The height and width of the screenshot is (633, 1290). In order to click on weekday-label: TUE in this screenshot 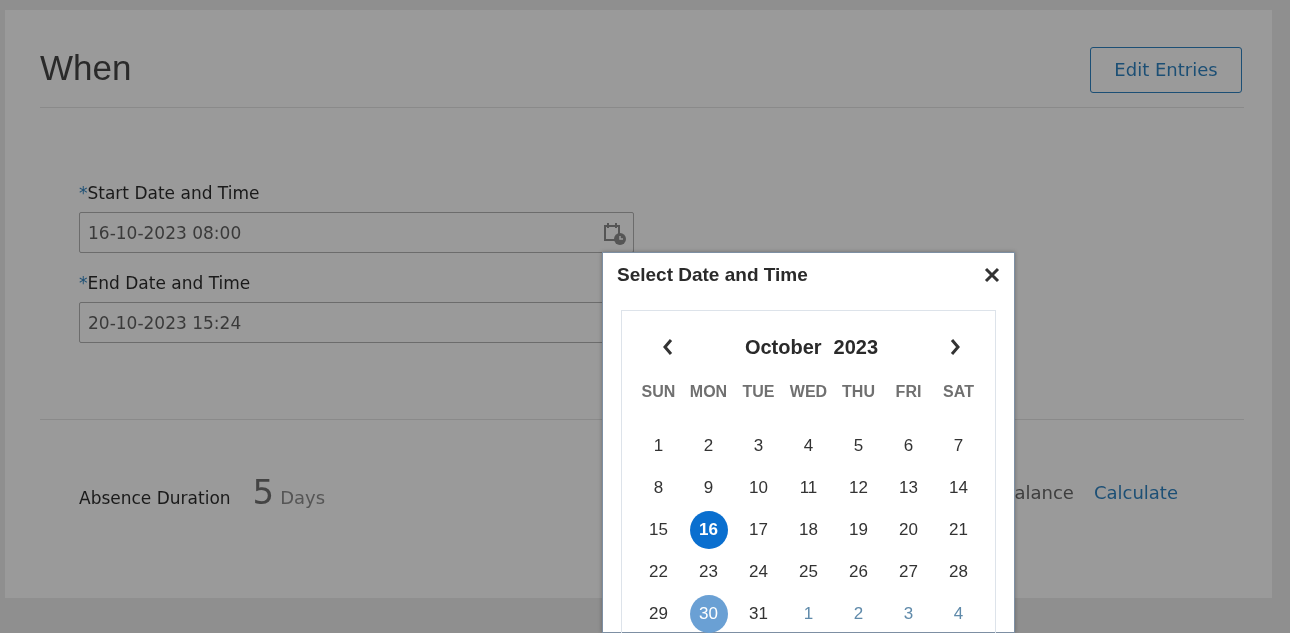, I will do `click(758, 392)`.